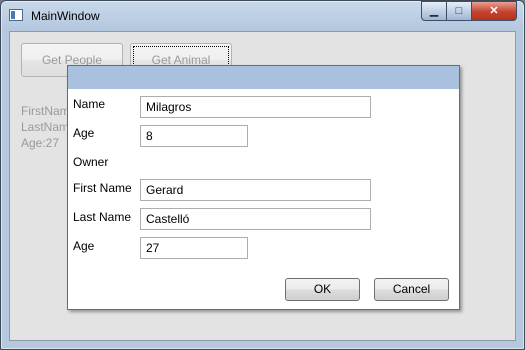  I want to click on maximize-icon: □, so click(459, 11).